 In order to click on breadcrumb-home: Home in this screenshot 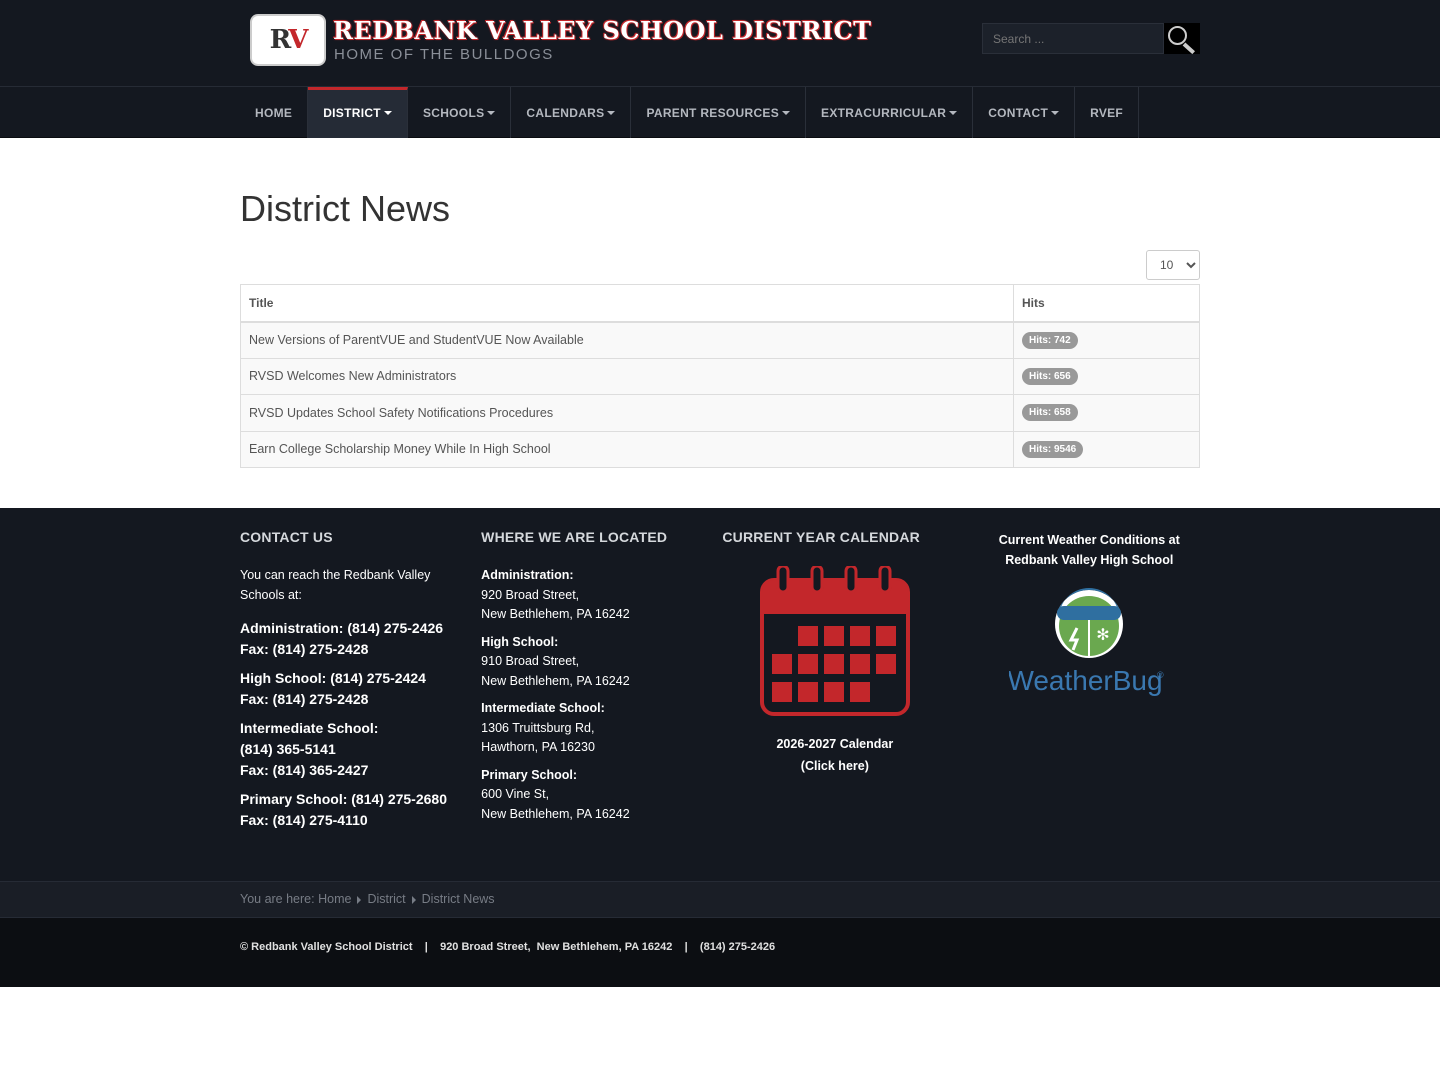, I will do `click(334, 899)`.